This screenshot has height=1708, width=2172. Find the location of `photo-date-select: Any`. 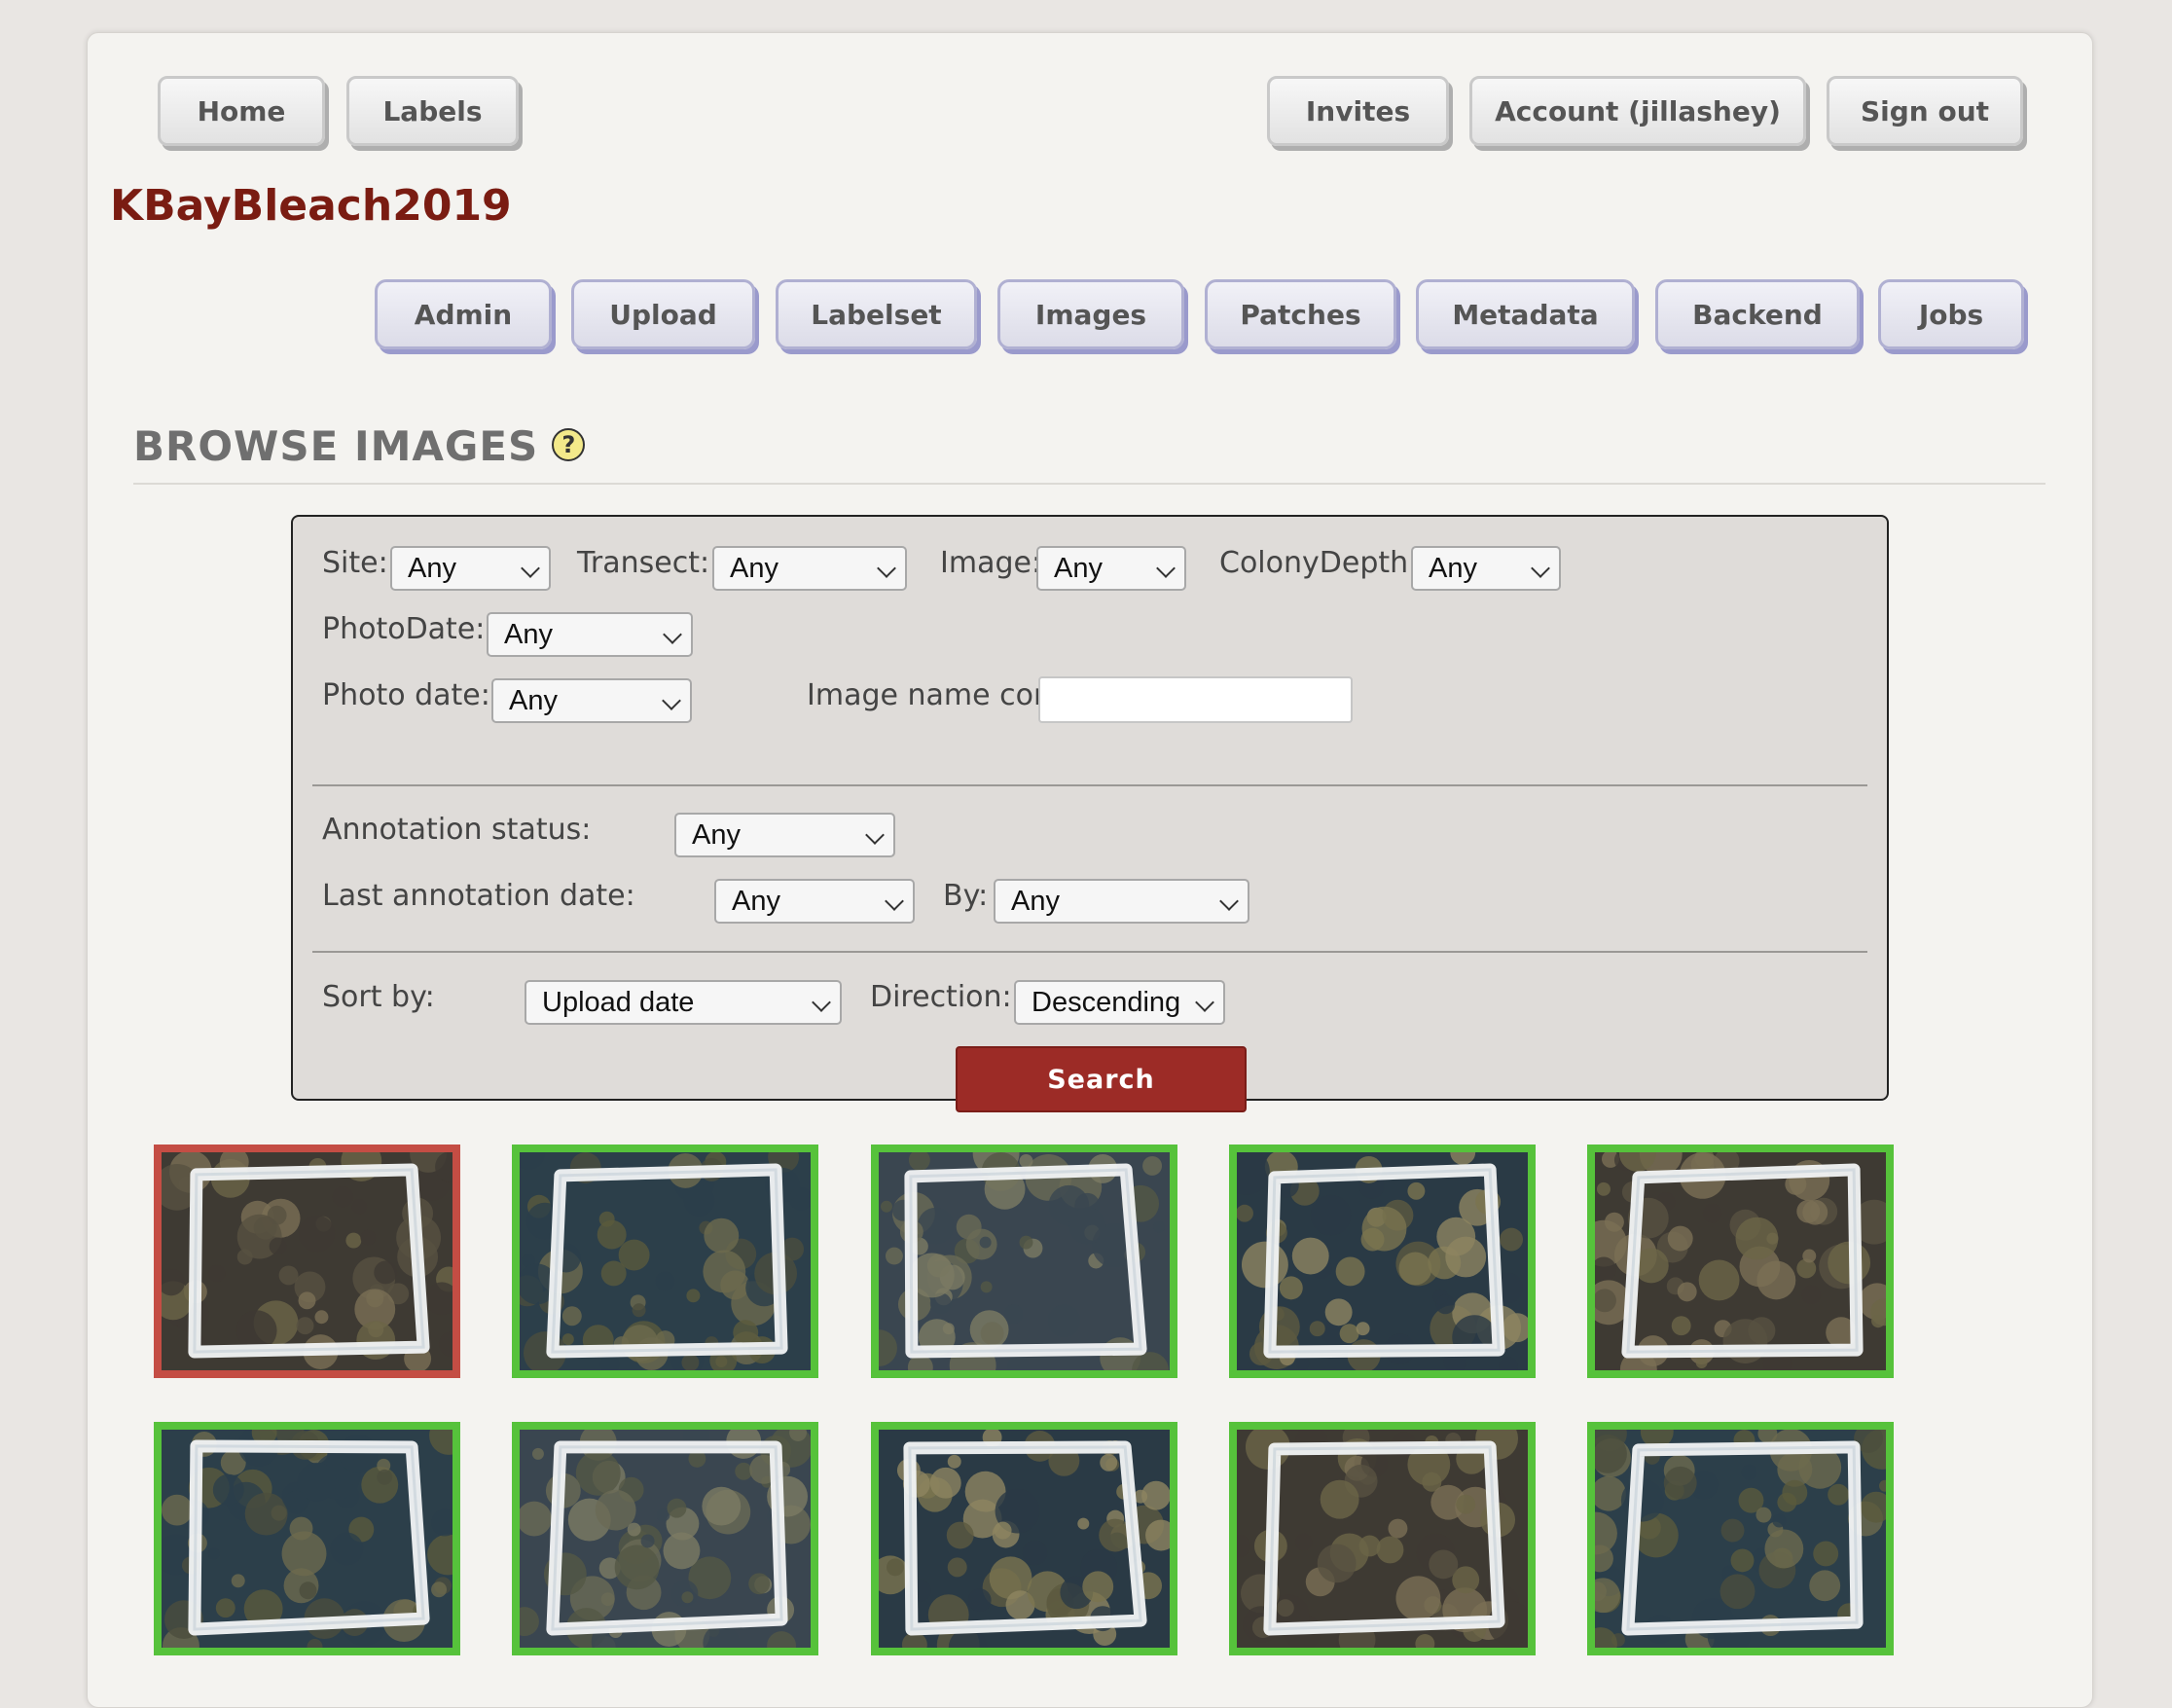

photo-date-select: Any is located at coordinates (591, 700).